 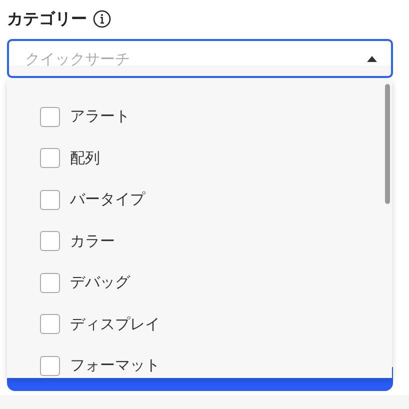 What do you see at coordinates (115, 324) in the screenshot?
I see `option-label: ディスプレイ` at bounding box center [115, 324].